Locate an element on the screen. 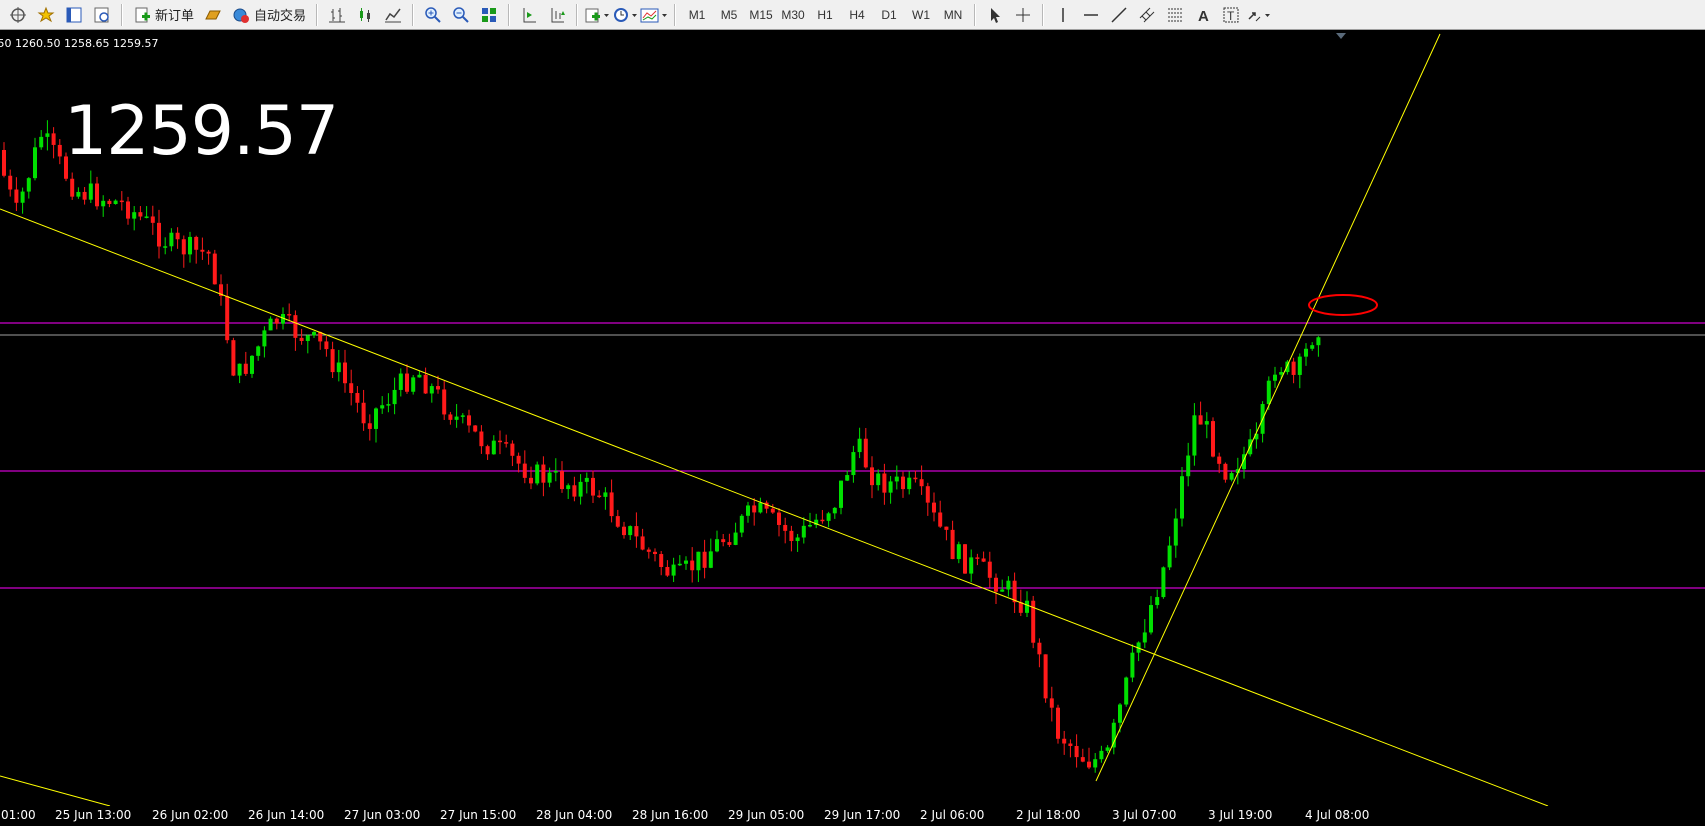  candlestick-chart-icon is located at coordinates (365, 15).